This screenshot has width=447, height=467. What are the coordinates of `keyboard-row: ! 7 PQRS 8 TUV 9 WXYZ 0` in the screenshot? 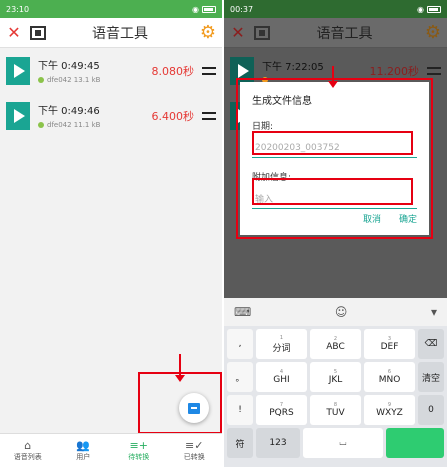 It's located at (335, 410).